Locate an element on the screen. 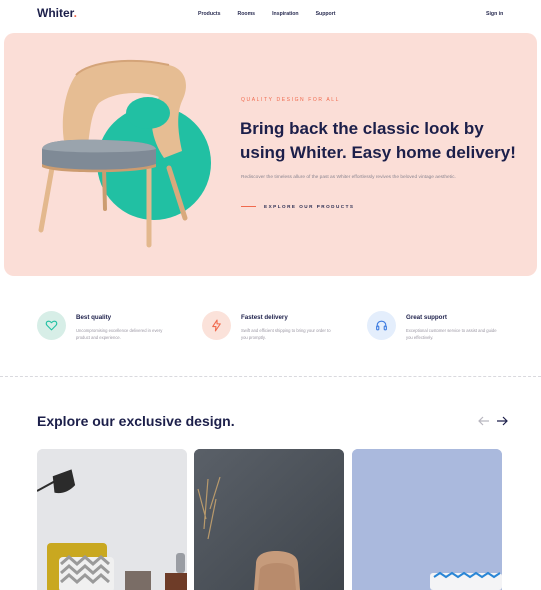 The image size is (541, 590). carousel-controls is located at coordinates (493, 421).